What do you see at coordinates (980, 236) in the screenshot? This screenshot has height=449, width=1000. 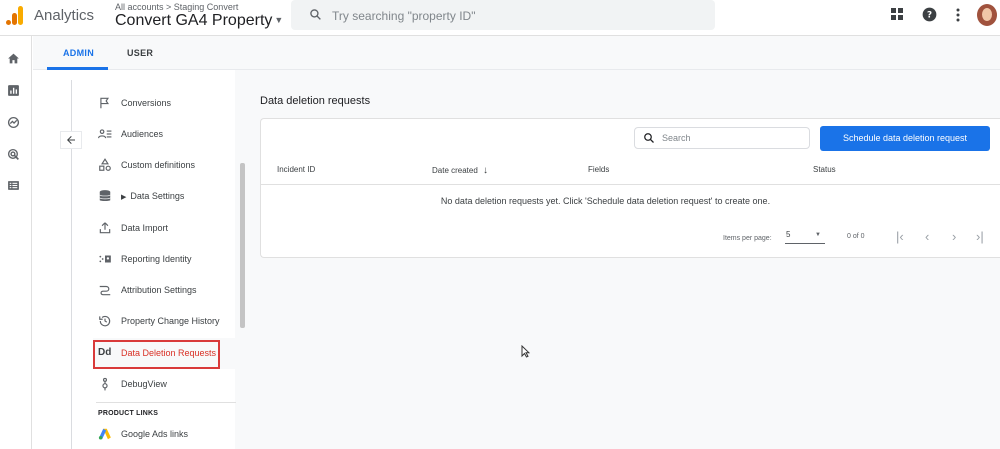 I see `last-page-icon: ›|` at bounding box center [980, 236].